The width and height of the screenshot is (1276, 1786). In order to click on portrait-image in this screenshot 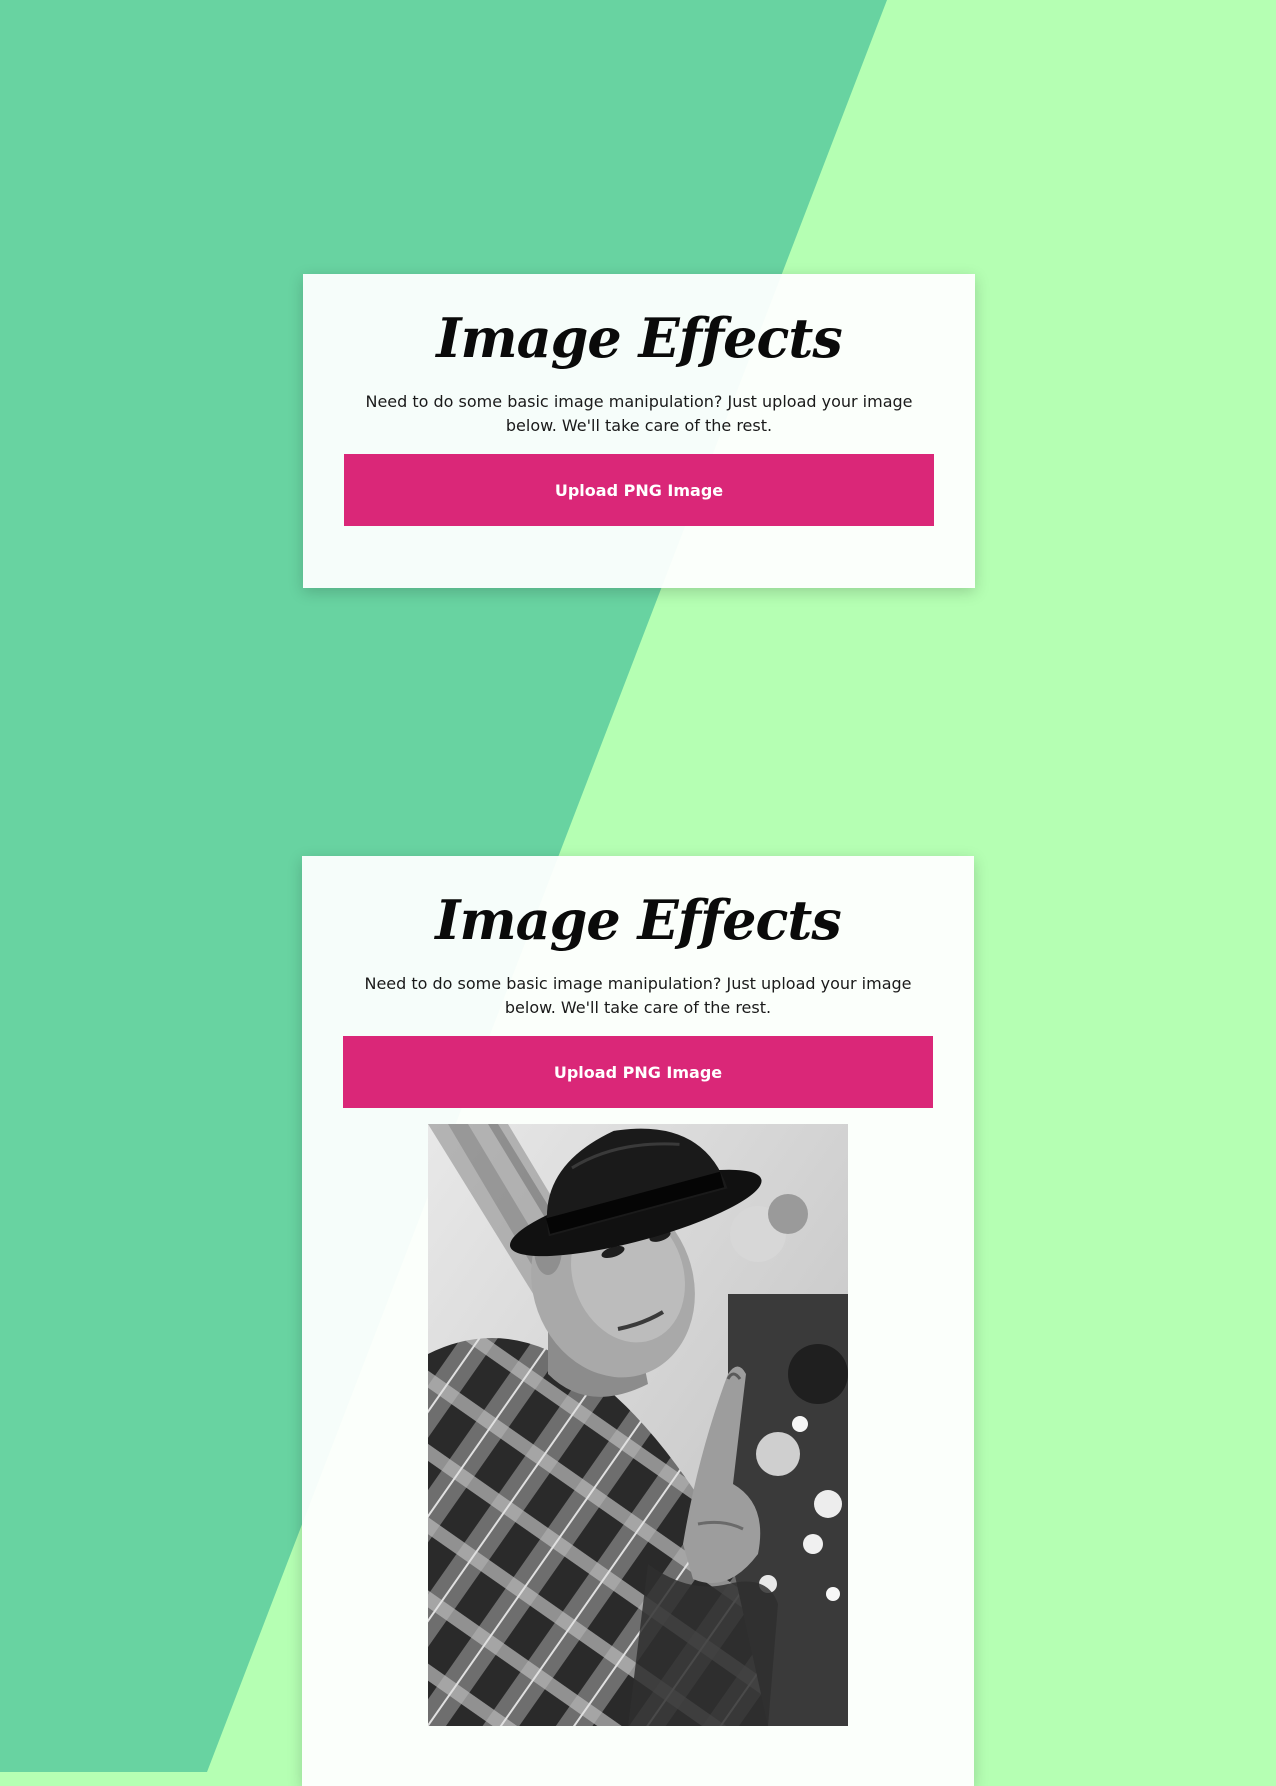, I will do `click(638, 1425)`.